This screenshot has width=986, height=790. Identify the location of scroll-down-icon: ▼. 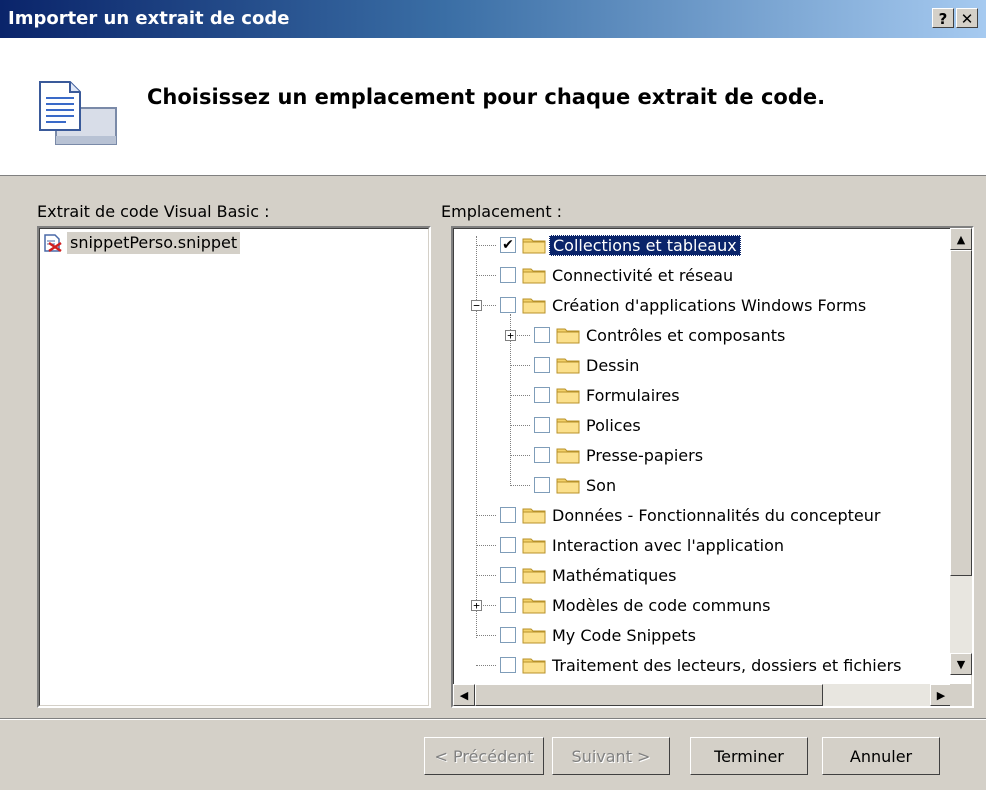
(961, 664).